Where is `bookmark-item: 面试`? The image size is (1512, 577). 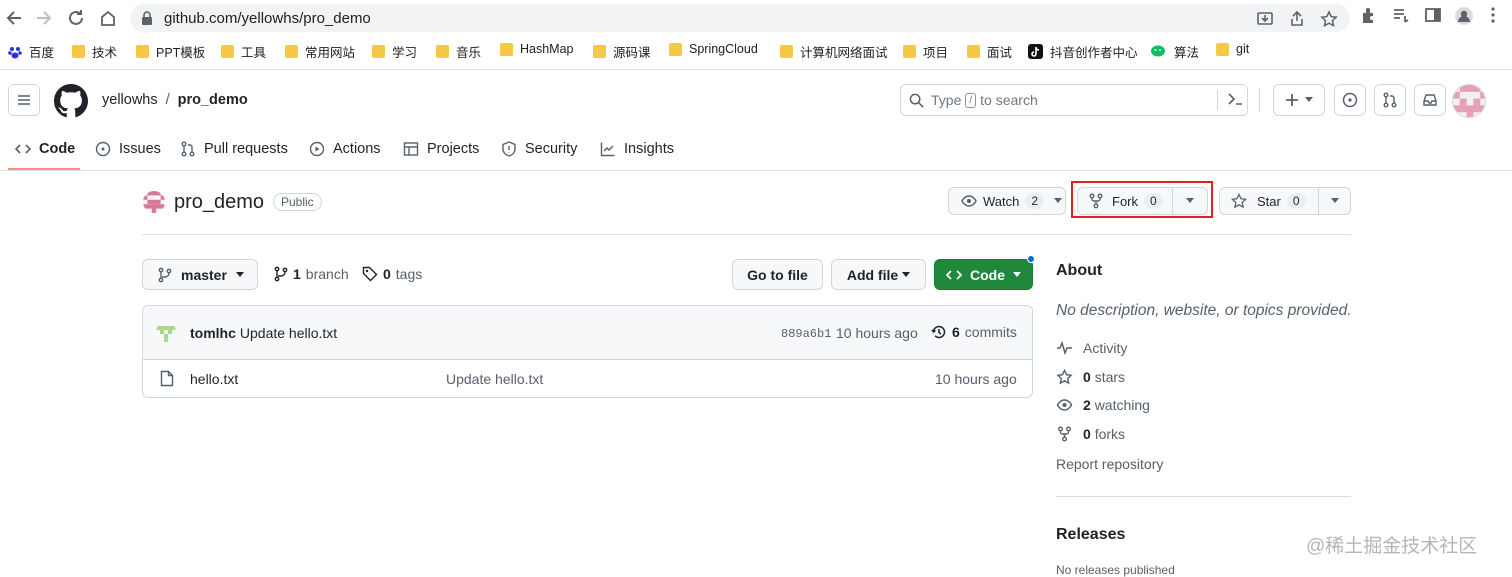
bookmark-item: 面试 is located at coordinates (989, 51).